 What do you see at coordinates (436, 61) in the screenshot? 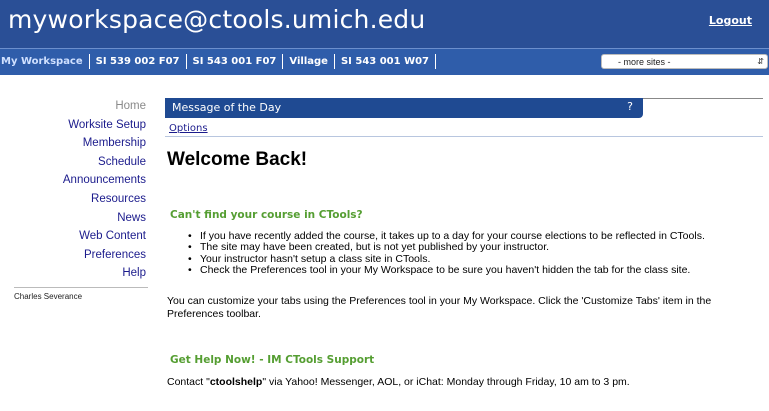
I see `tab-divider` at bounding box center [436, 61].